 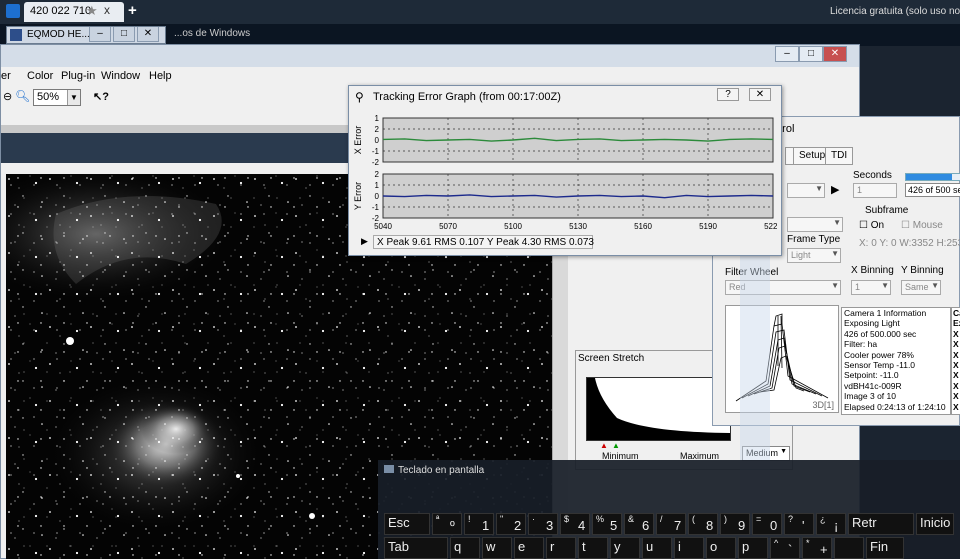 I want to click on key-fin: Fin, so click(x=885, y=548).